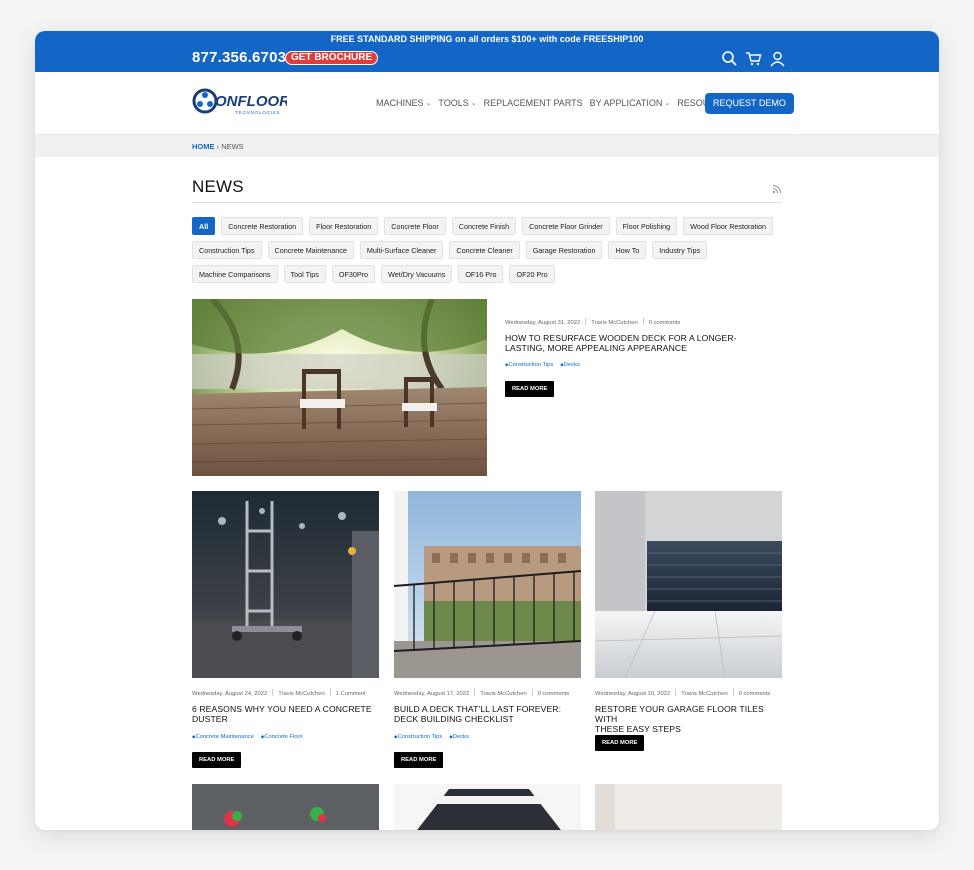 This screenshot has height=870, width=974. Describe the element at coordinates (344, 226) in the screenshot. I see `tag-filter-floor-restoration: Floor Restoration` at that location.